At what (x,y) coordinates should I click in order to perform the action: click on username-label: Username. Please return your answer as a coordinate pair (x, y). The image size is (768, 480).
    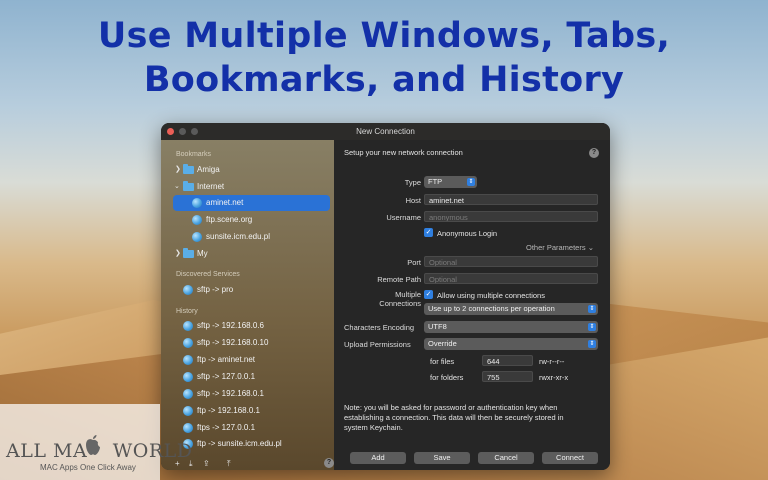
    Looking at the image, I should click on (403, 217).